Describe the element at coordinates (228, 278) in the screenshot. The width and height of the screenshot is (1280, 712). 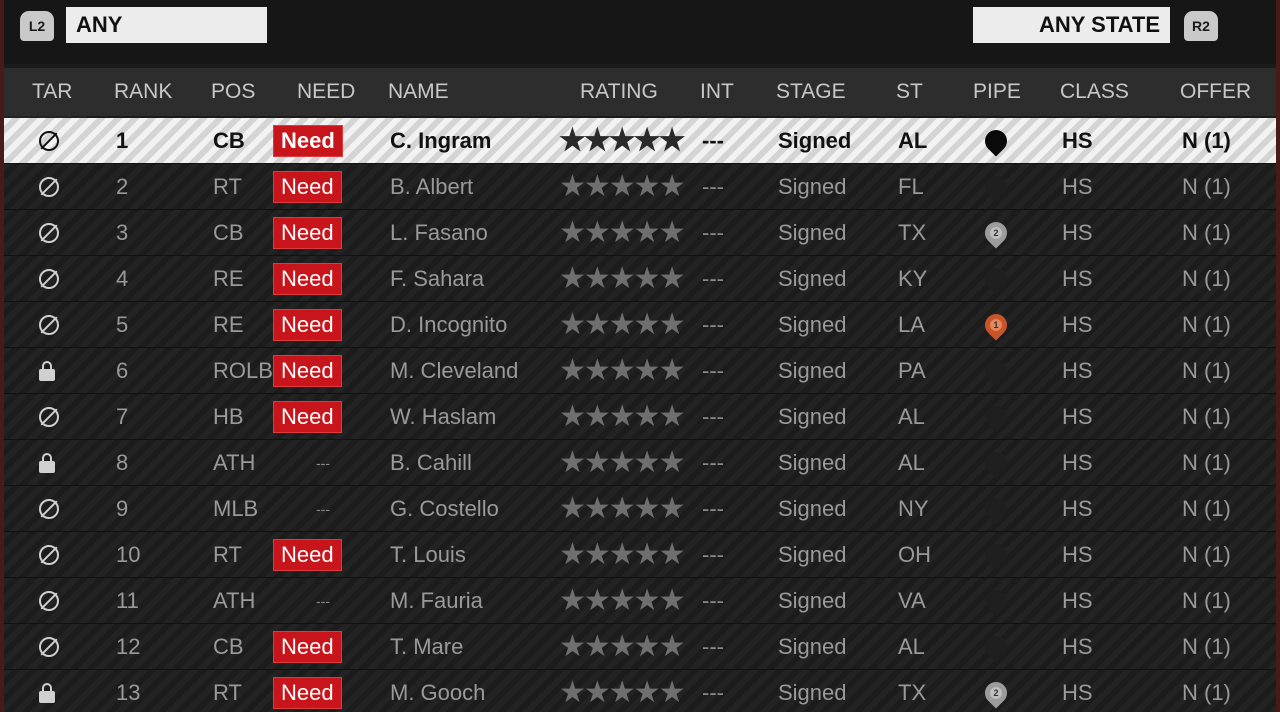
I see `position-cell: RE` at that location.